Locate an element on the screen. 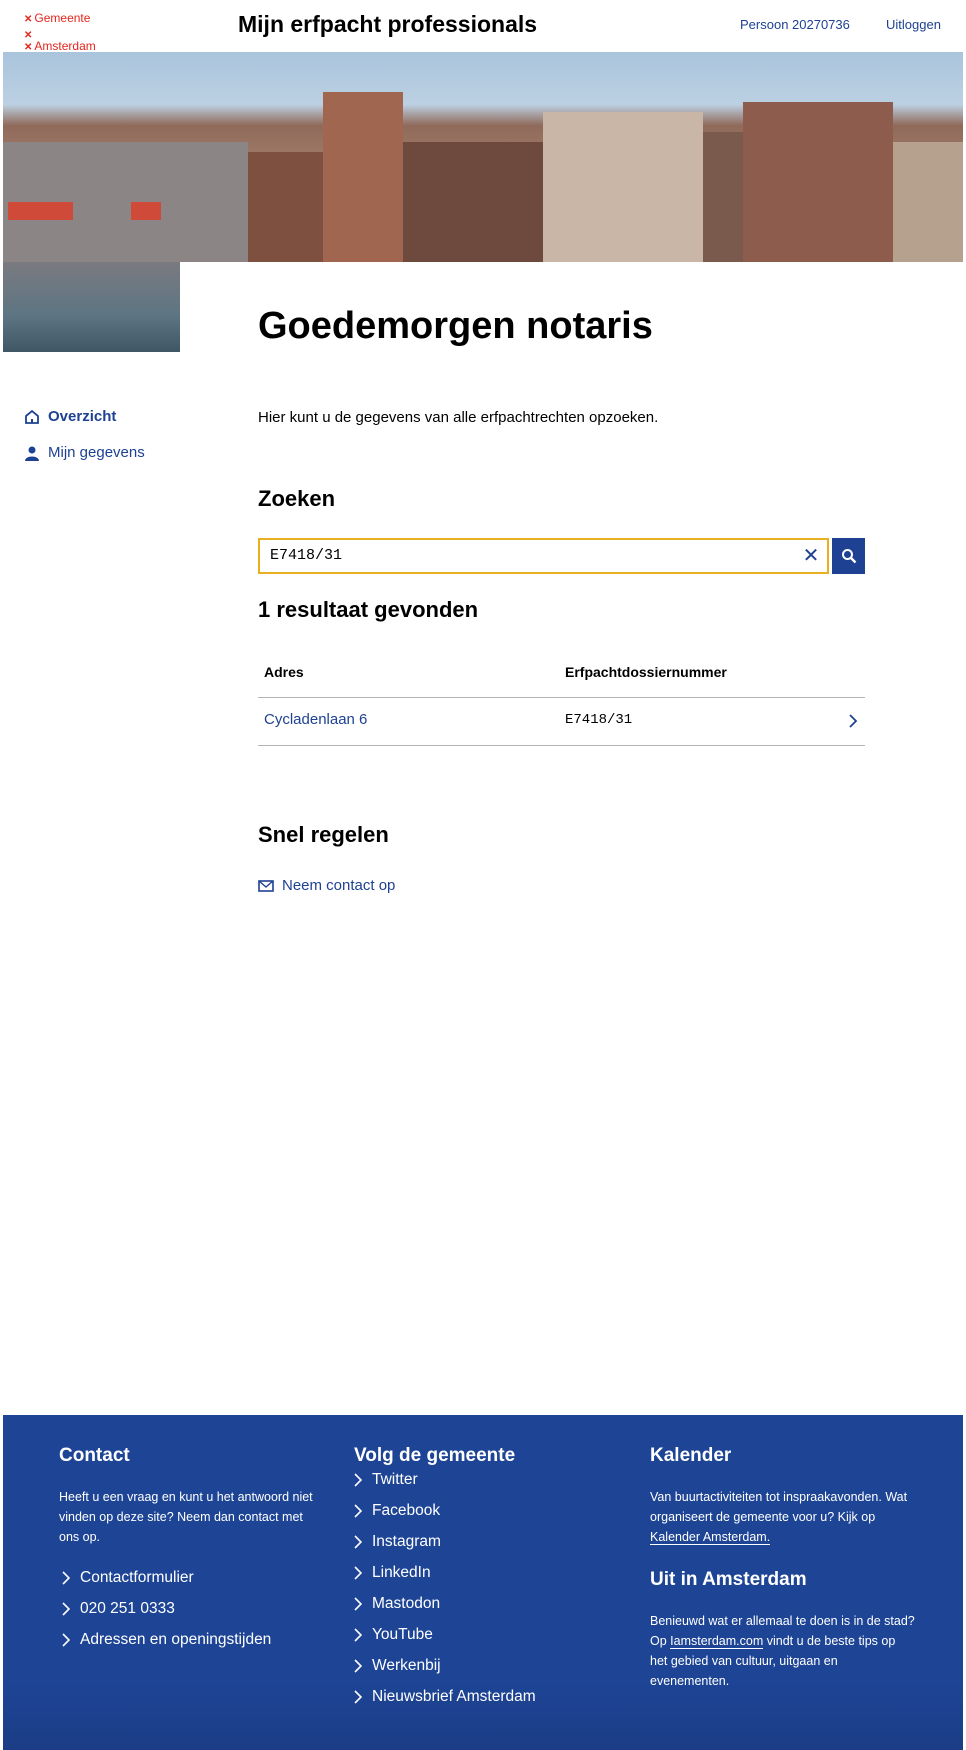 The height and width of the screenshot is (1750, 966). close-icon: ✕ is located at coordinates (811, 556).